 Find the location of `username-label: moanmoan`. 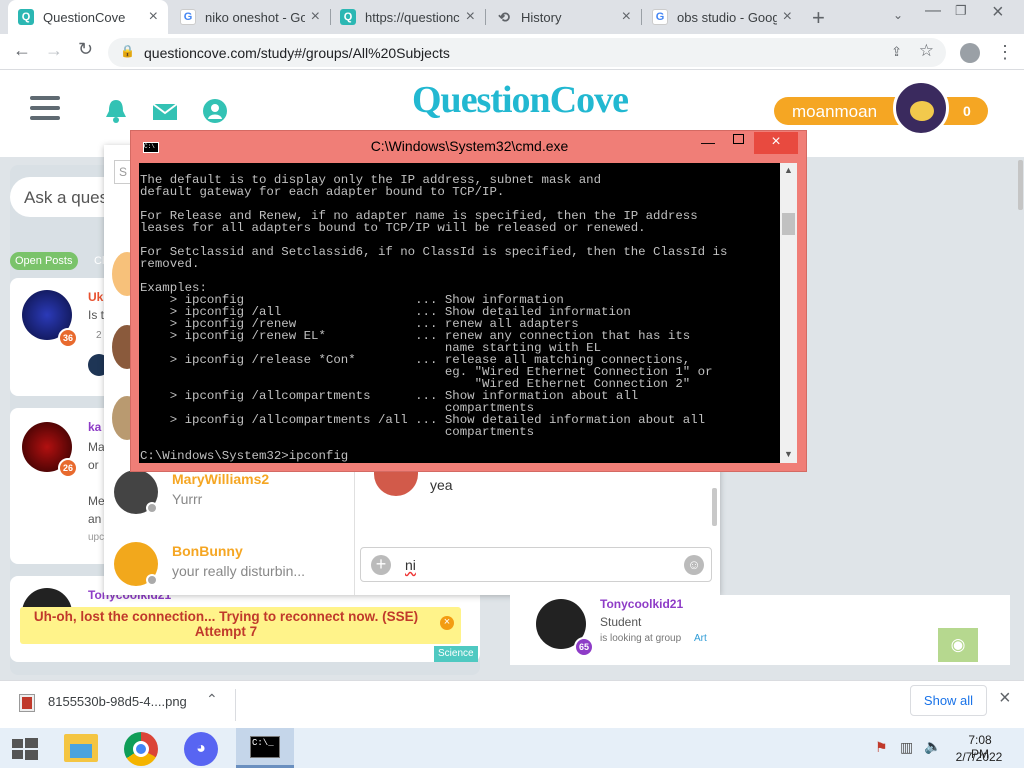

username-label: moanmoan is located at coordinates (835, 111).